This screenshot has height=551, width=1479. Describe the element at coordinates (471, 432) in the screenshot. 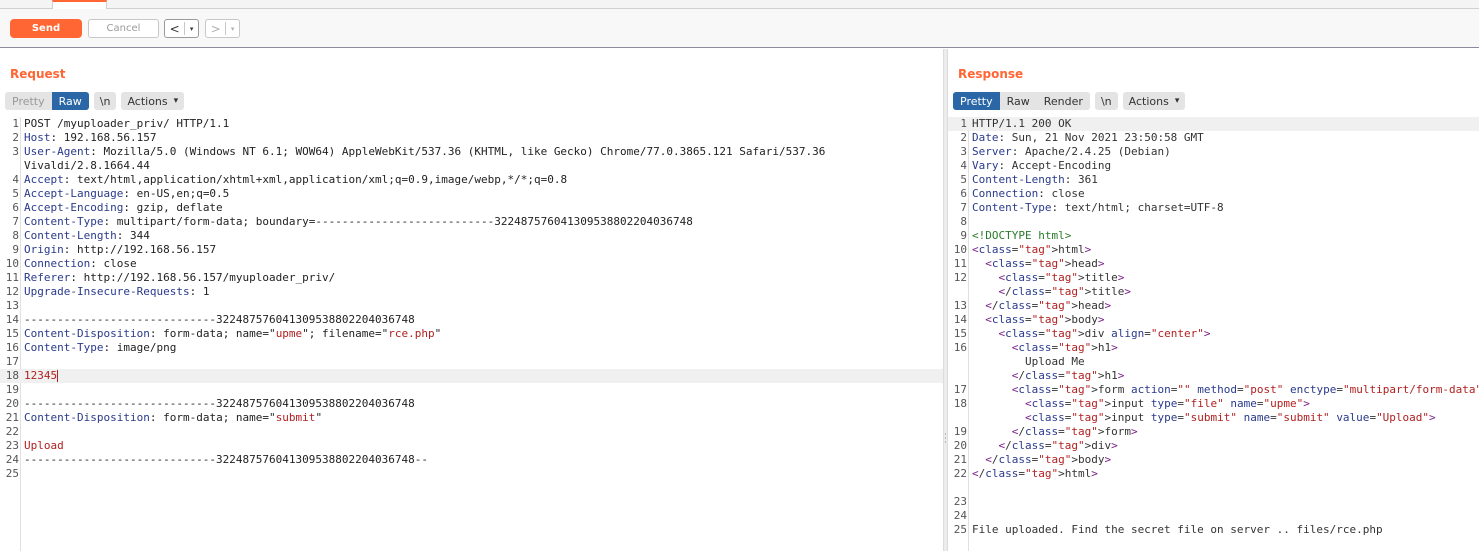

I see `request-line: 22` at that location.